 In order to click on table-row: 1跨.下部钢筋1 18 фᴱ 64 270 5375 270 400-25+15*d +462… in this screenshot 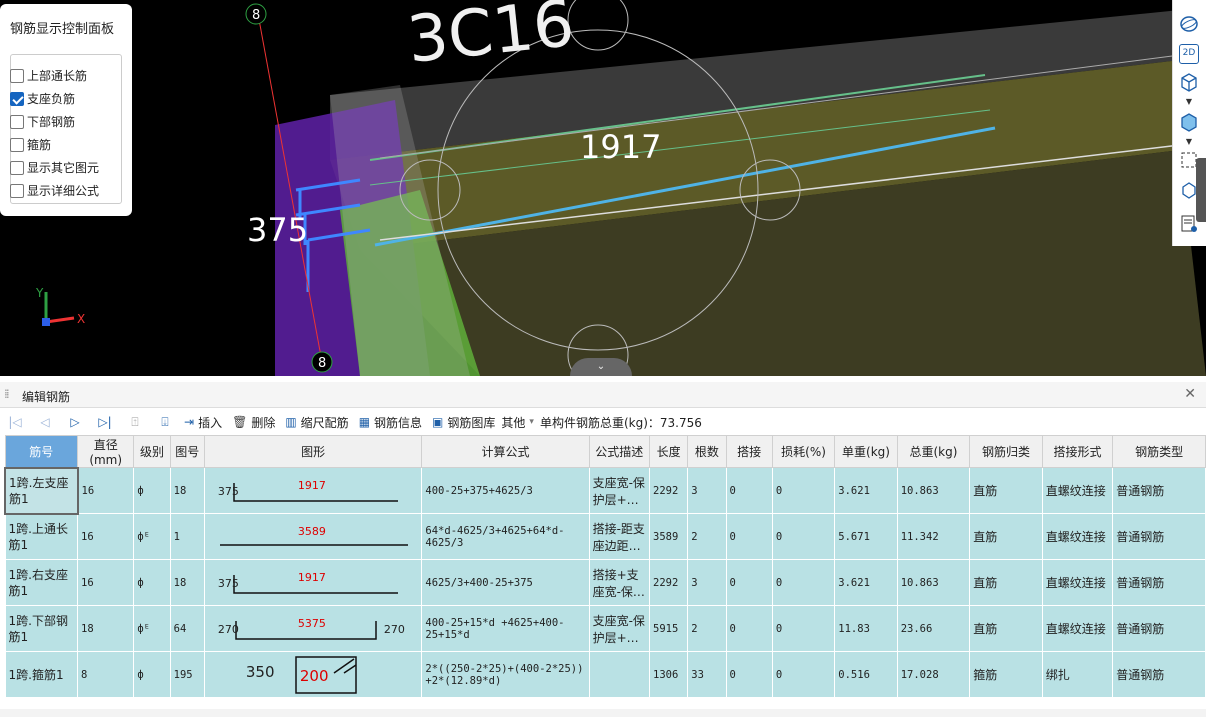, I will do `click(605, 628)`.